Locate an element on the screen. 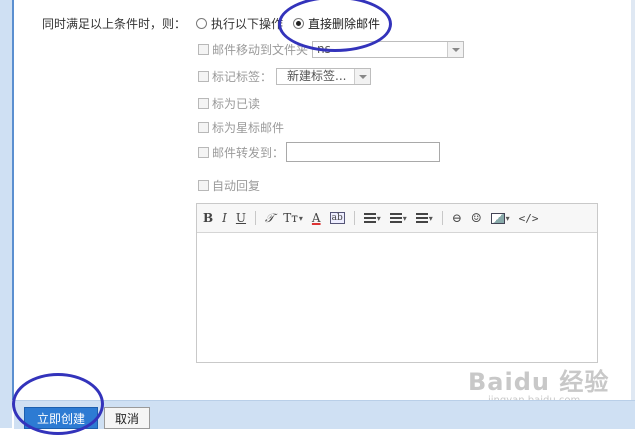  radio-delete-label: 直接删除邮件 is located at coordinates (344, 23).